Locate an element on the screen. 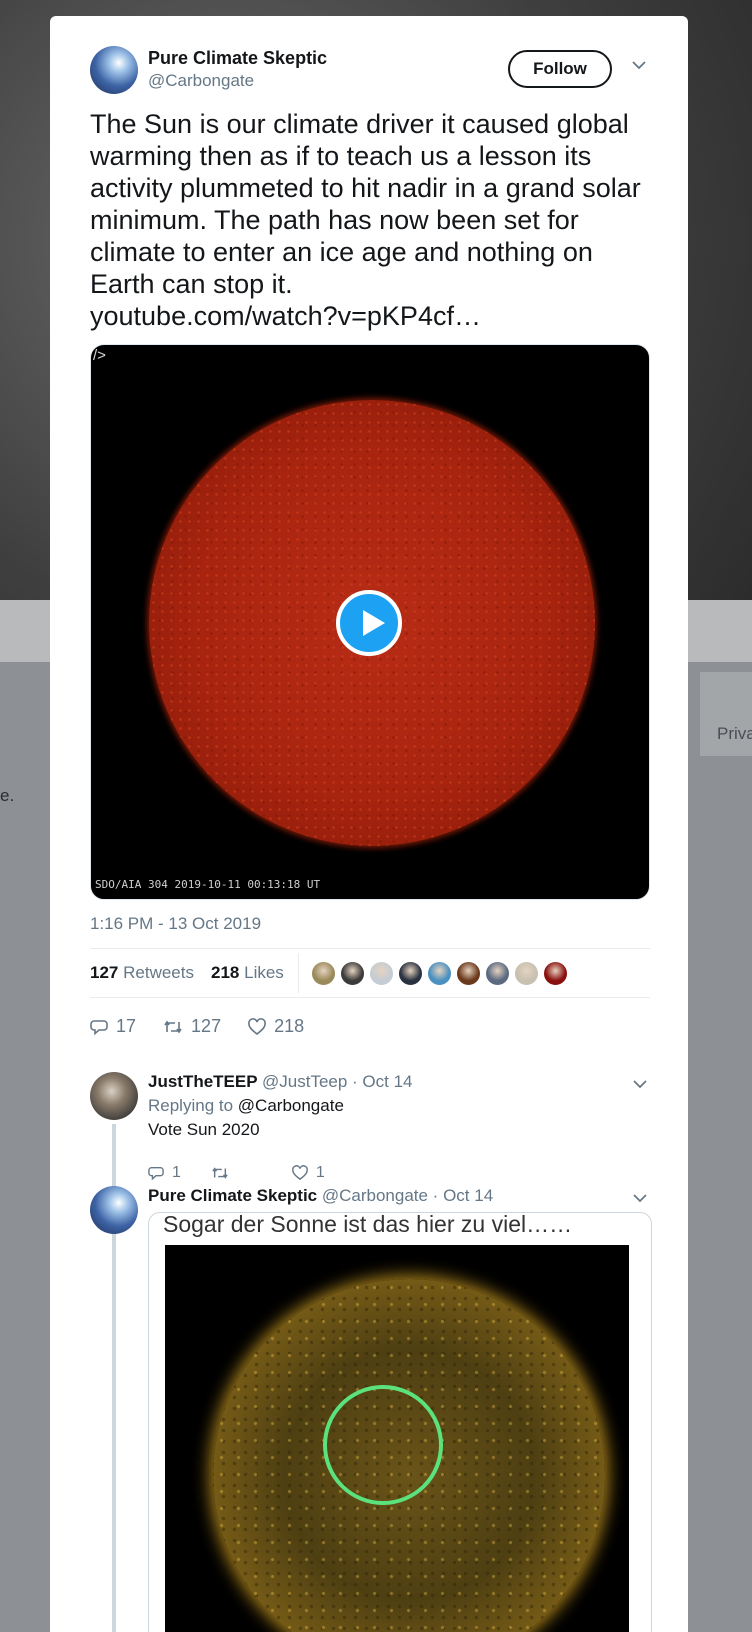  tweet-timestamp: 1:16 PM - 13 Oct 2019 is located at coordinates (175, 924).